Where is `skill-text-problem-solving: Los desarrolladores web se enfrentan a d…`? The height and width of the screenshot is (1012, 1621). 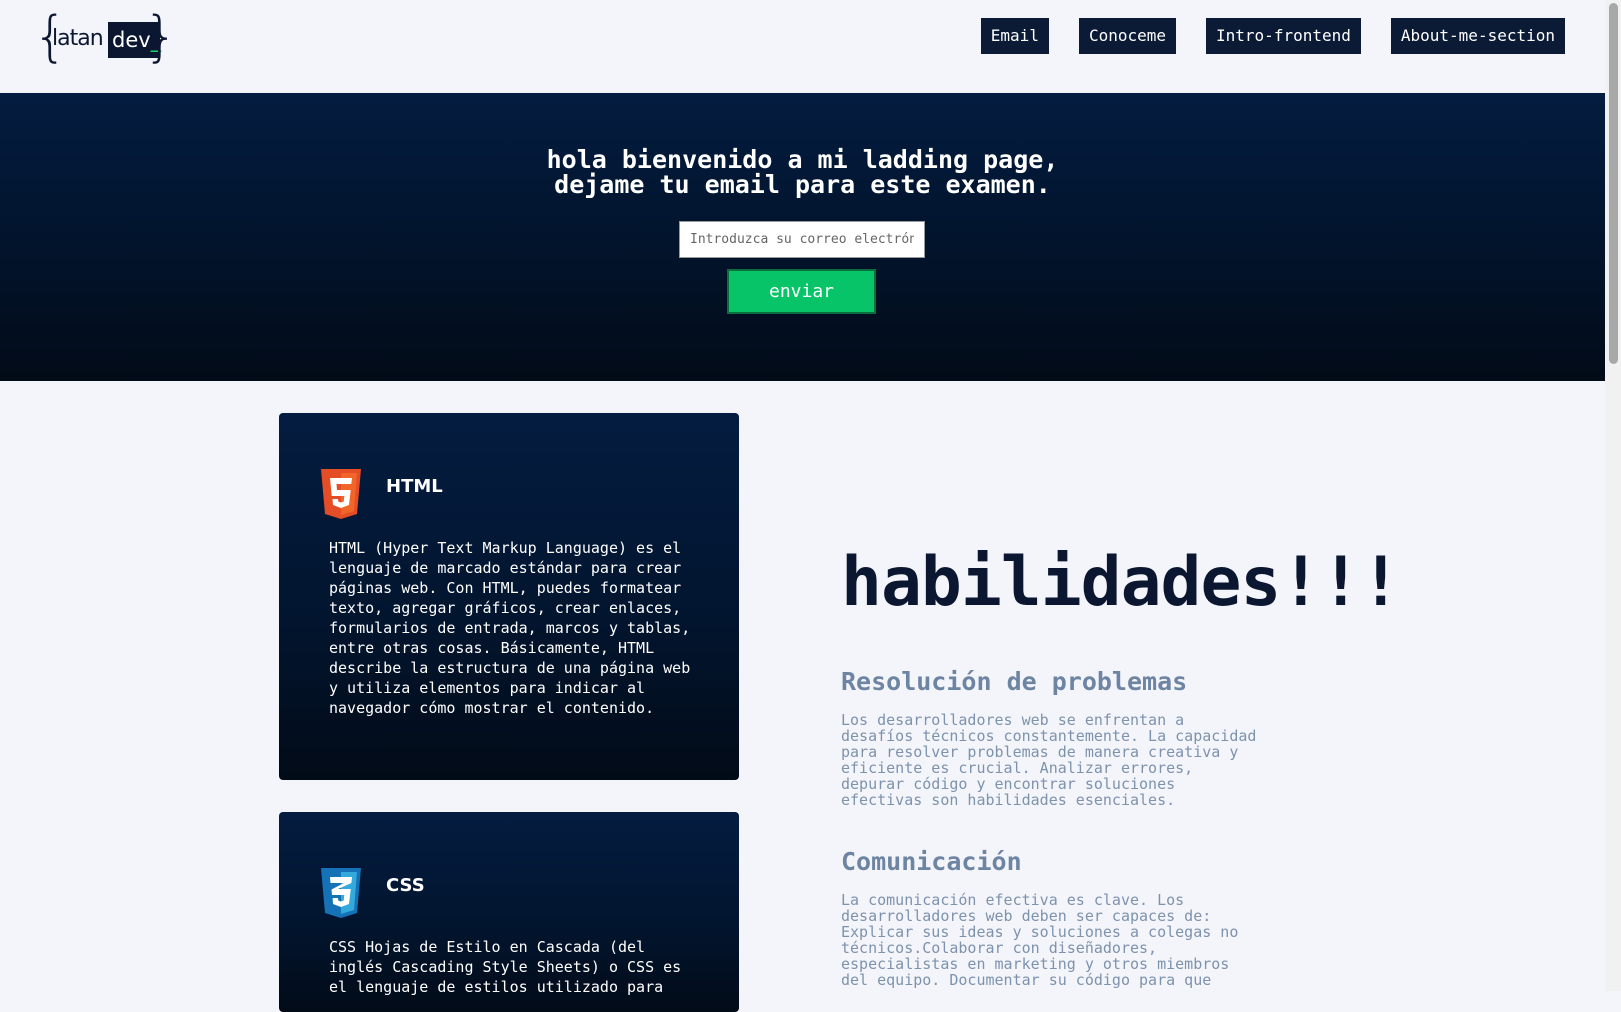 skill-text-problem-solving: Los desarrolladores web se enfrentan a d… is located at coordinates (1049, 760).